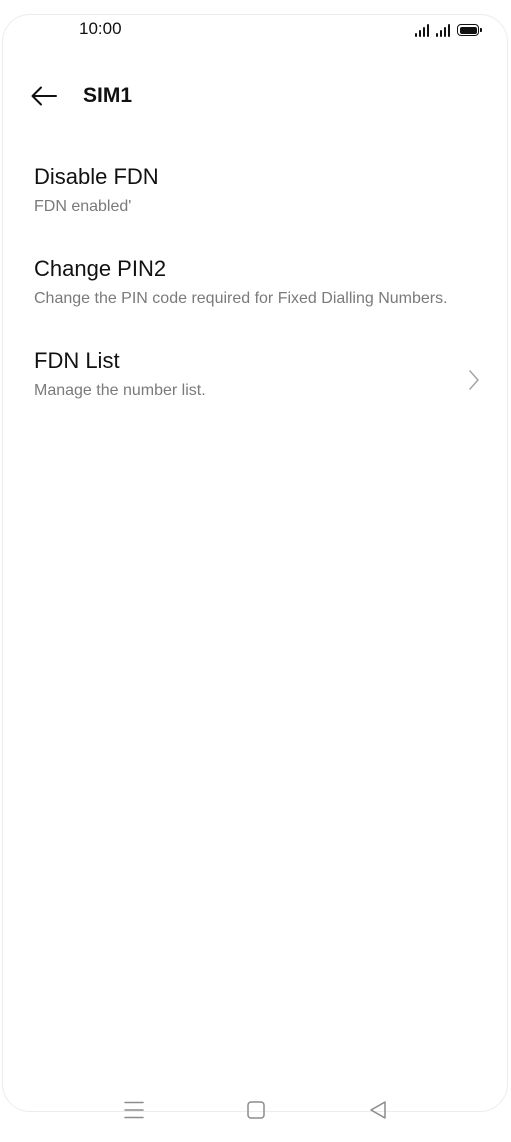  I want to click on signal-sim1-icon, so click(422, 30).